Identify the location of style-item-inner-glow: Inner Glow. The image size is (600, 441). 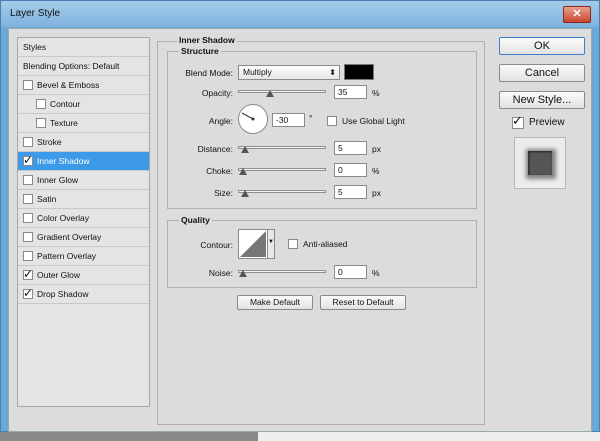
(83, 180).